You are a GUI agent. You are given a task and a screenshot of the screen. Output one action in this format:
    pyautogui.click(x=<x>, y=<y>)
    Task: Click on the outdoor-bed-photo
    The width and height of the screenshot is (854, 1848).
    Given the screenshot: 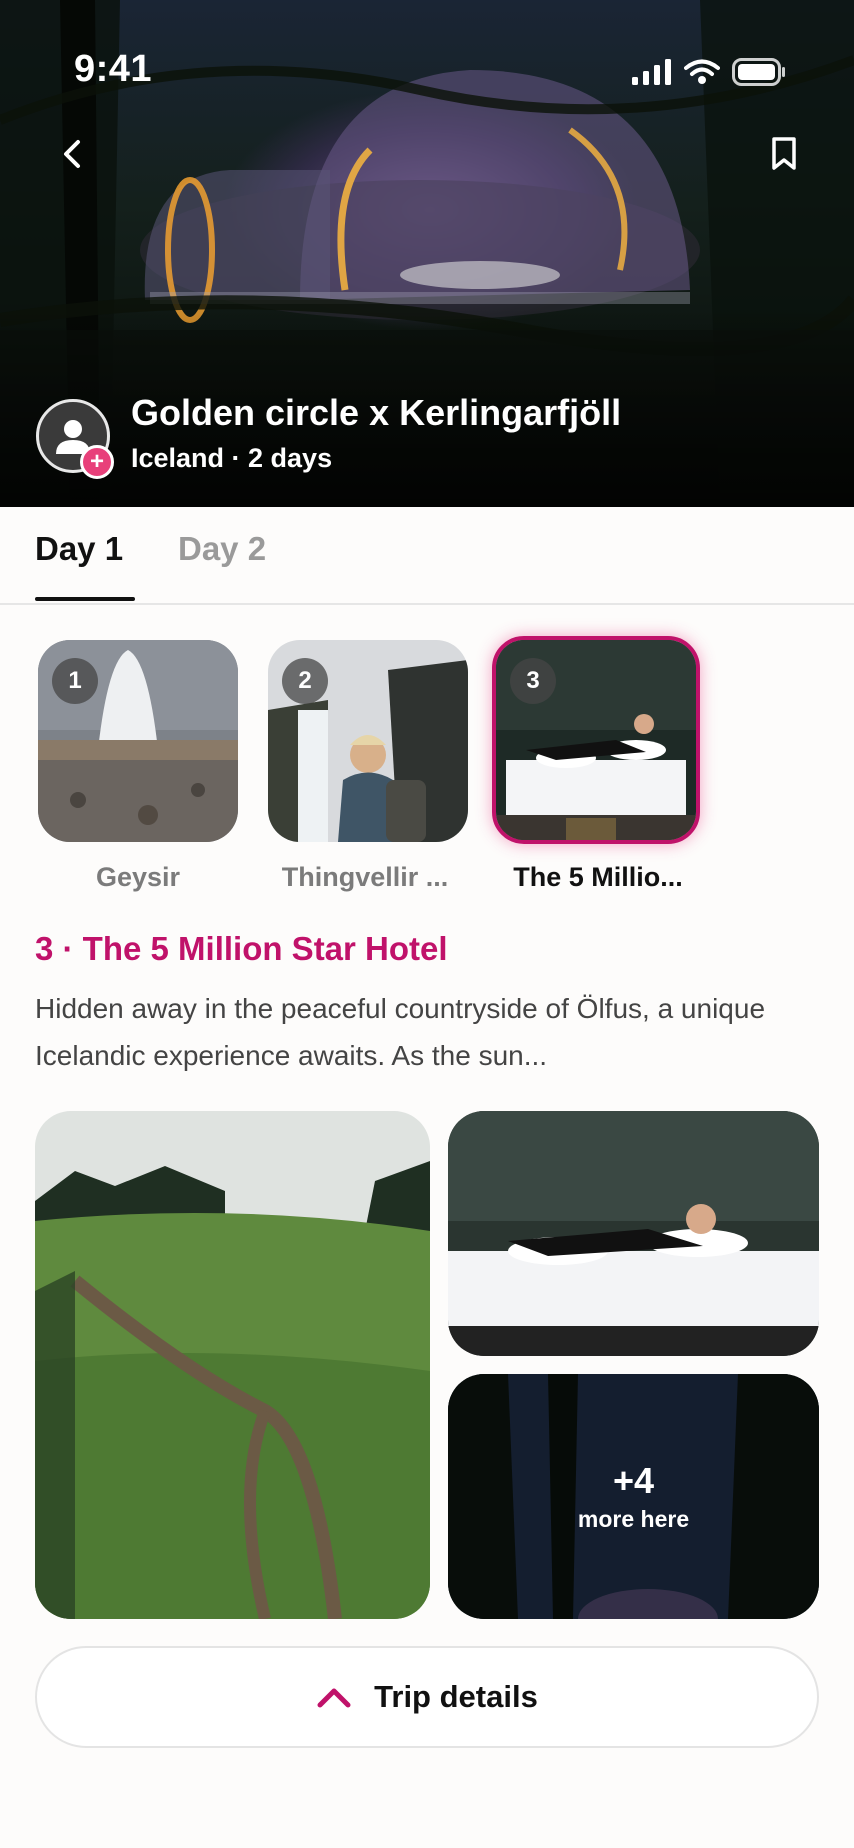 What is the action you would take?
    pyautogui.click(x=633, y=1233)
    